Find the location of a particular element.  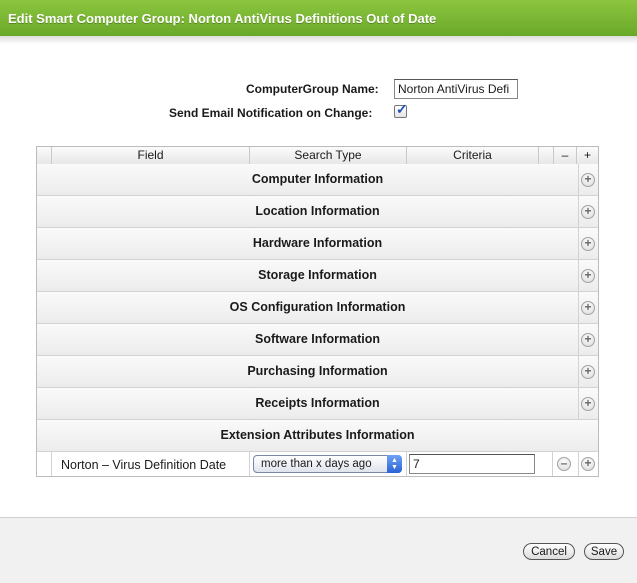

header-minus: – is located at coordinates (564, 155).